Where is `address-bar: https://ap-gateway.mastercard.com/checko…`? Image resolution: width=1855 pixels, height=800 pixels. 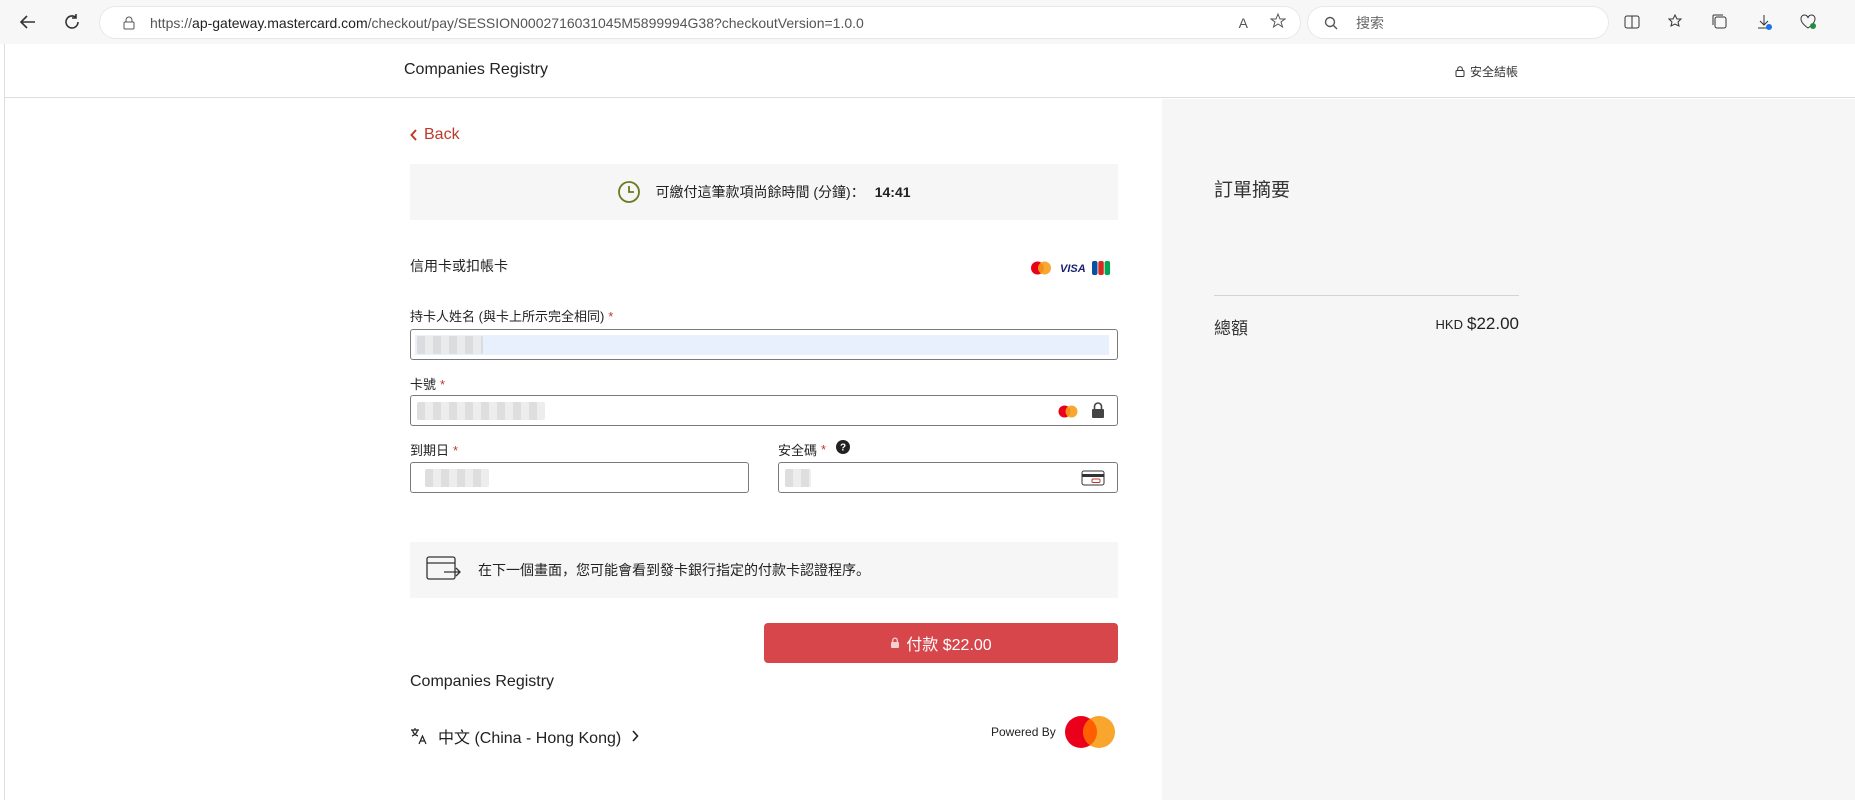 address-bar: https://ap-gateway.mastercard.com/checko… is located at coordinates (700, 22).